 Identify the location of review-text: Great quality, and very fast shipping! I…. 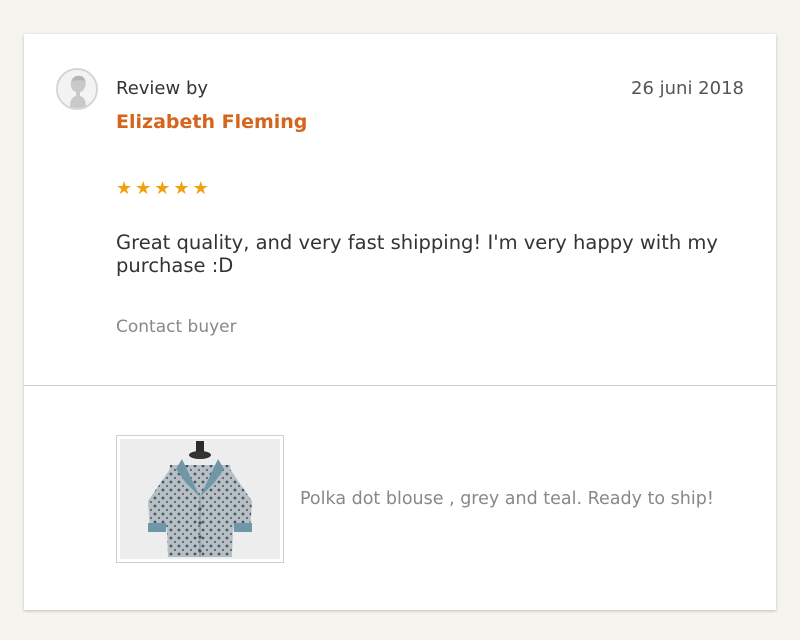
(417, 254).